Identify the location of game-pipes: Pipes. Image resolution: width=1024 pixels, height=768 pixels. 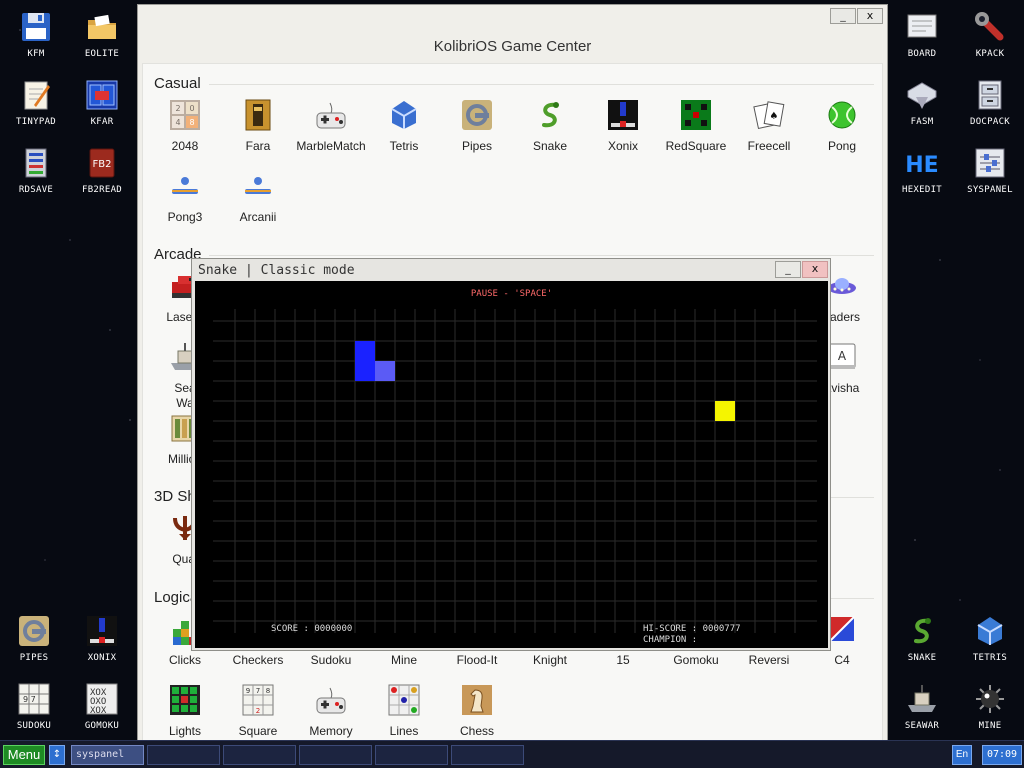
(477, 125).